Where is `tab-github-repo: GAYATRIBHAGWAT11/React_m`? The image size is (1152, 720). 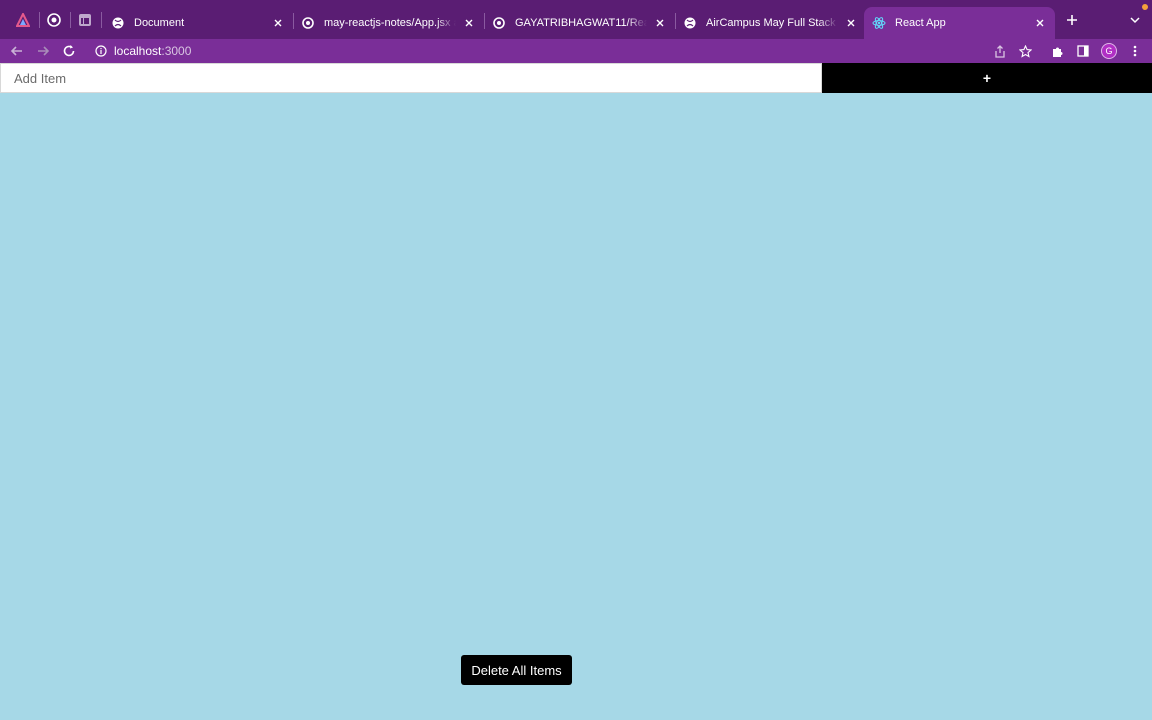
tab-github-repo: GAYATRIBHAGWAT11/React_m is located at coordinates (579, 23).